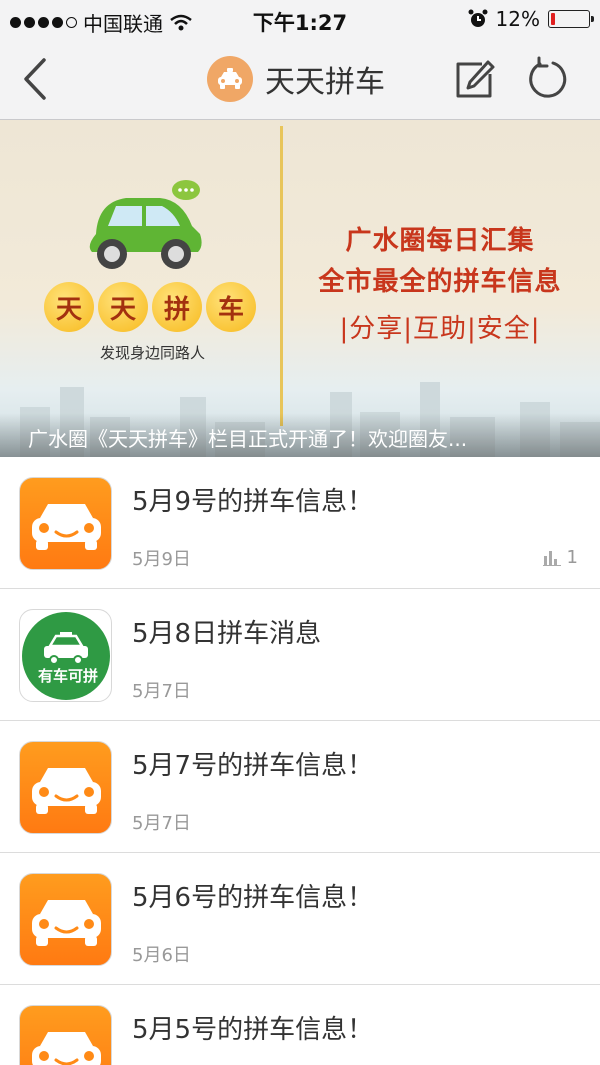 The height and width of the screenshot is (1065, 600). I want to click on nav-title-group: 天天拼车, so click(296, 79).